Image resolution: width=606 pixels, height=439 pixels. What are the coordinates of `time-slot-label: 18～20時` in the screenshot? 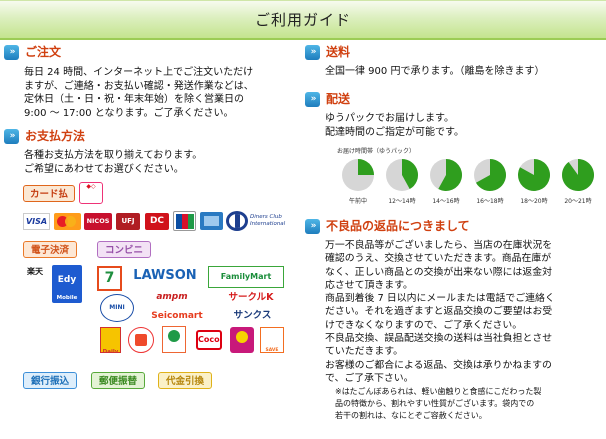 It's located at (534, 201).